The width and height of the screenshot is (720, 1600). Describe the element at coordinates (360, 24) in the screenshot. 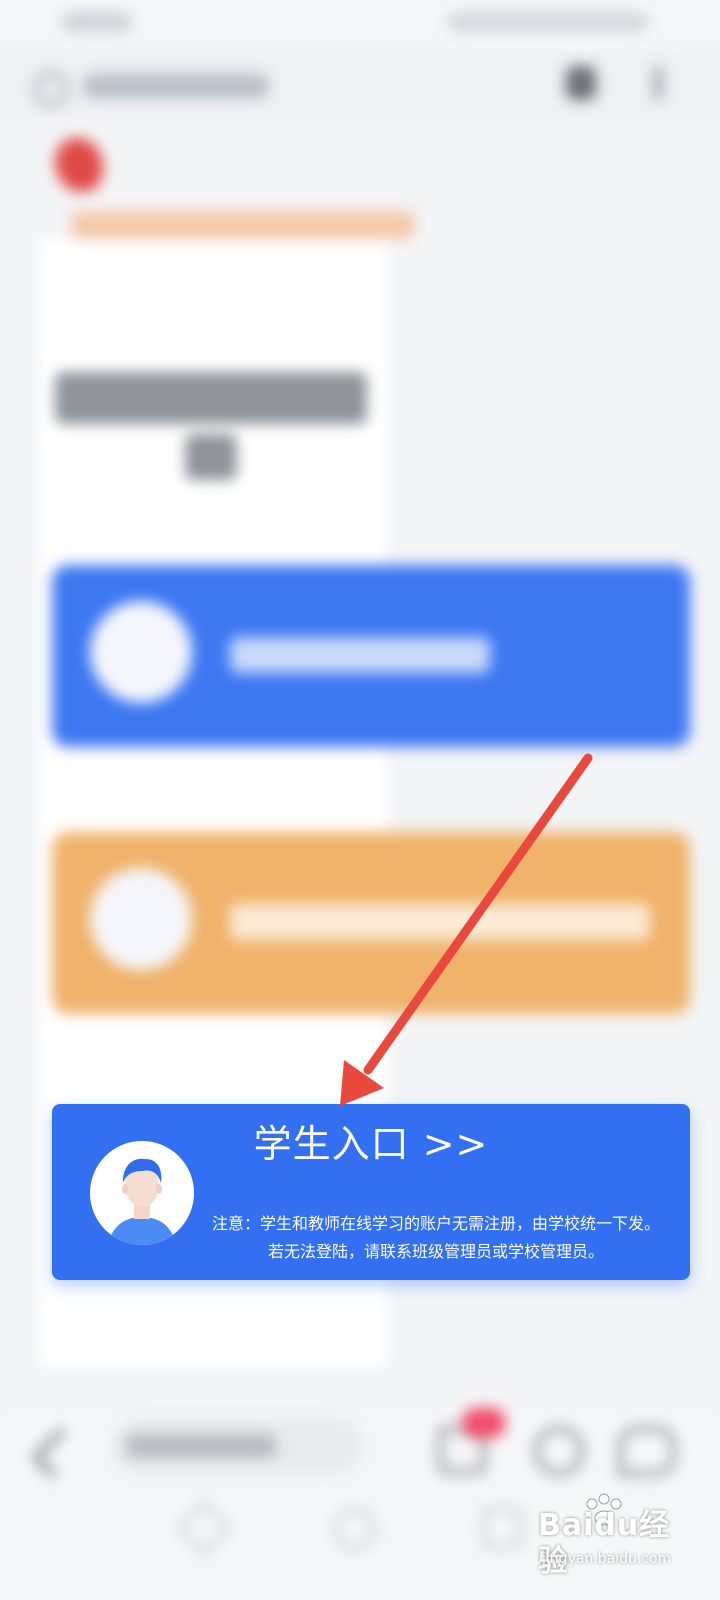

I see `status-bar` at that location.